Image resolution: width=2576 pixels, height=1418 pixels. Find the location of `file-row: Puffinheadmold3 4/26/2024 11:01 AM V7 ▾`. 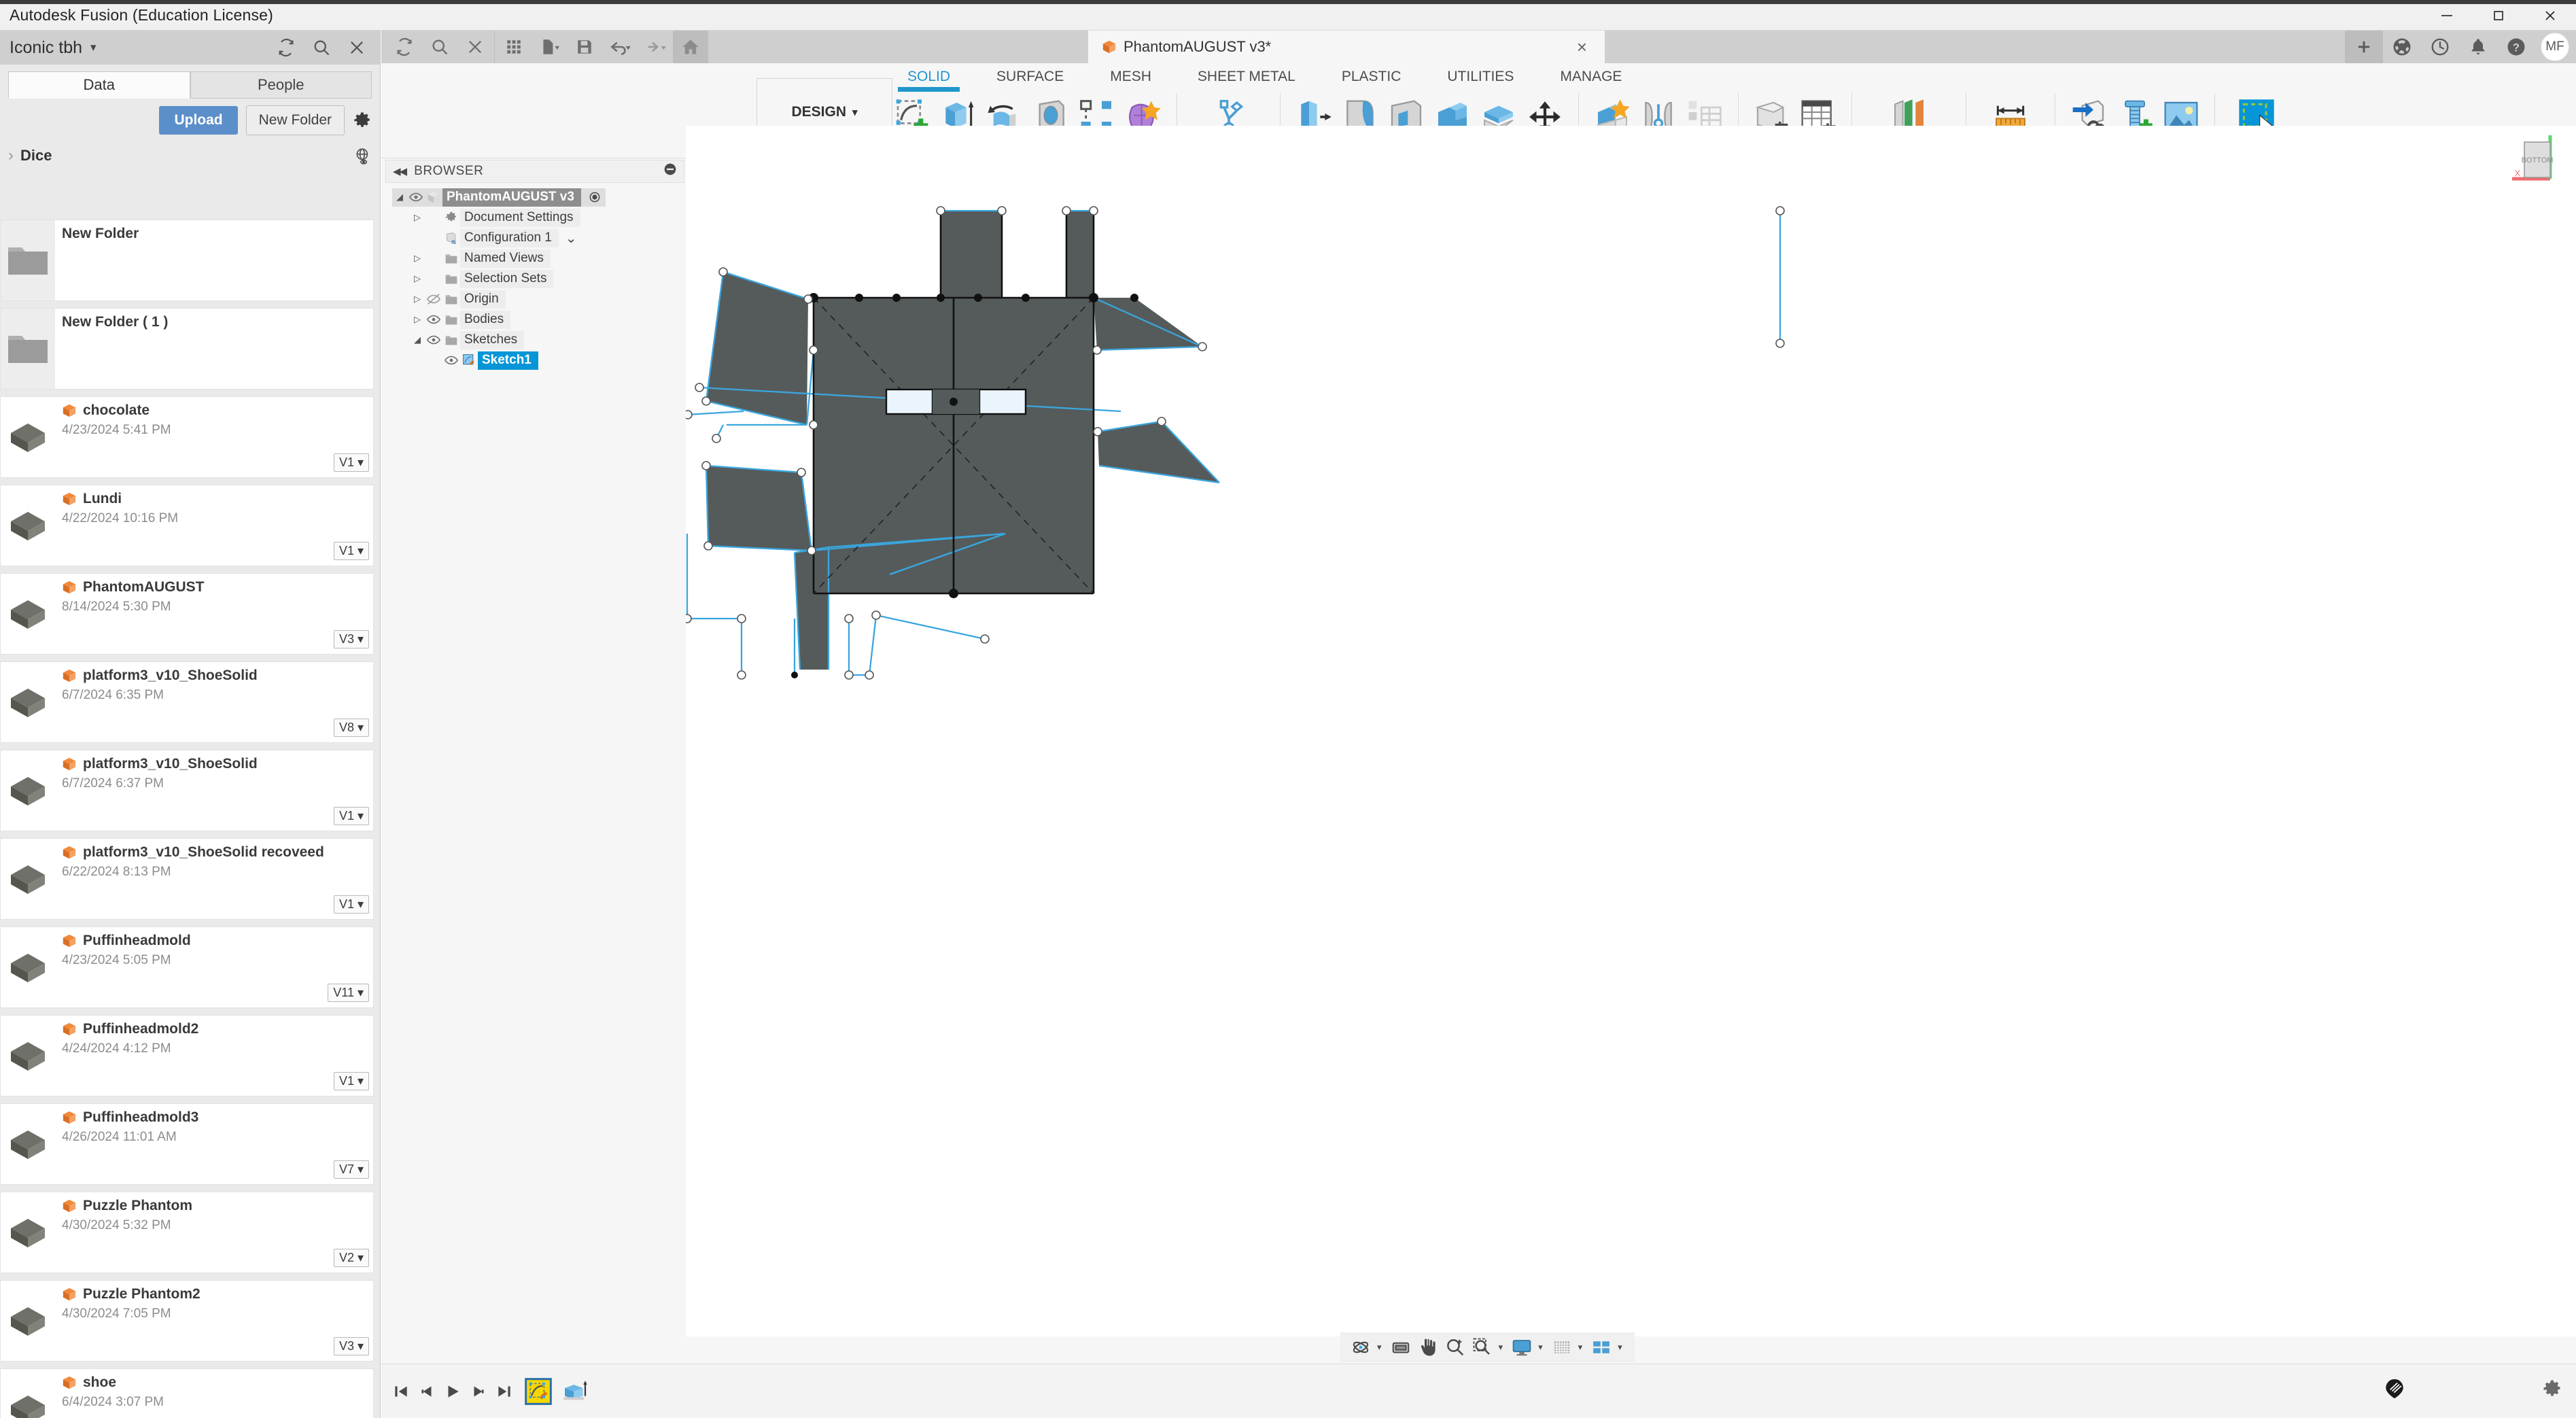

file-row: Puffinheadmold3 4/26/2024 11:01 AM V7 ▾ is located at coordinates (187, 1144).